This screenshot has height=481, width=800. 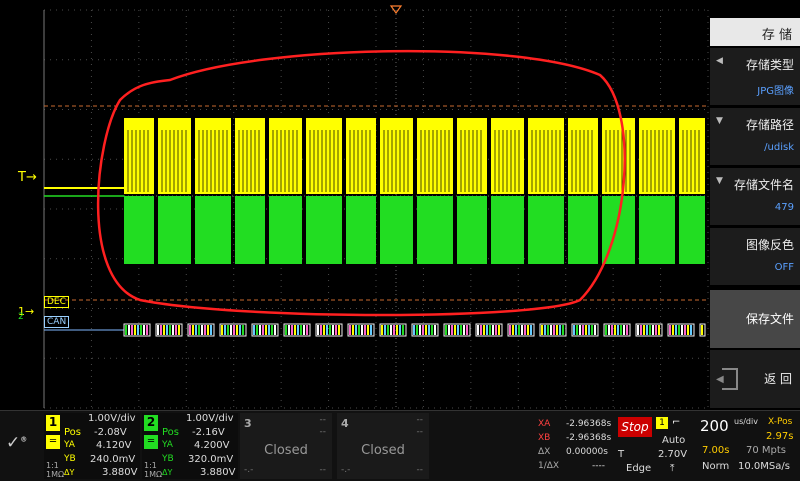 I want to click on channel1-pos-value: -2.08V, so click(x=110, y=432).